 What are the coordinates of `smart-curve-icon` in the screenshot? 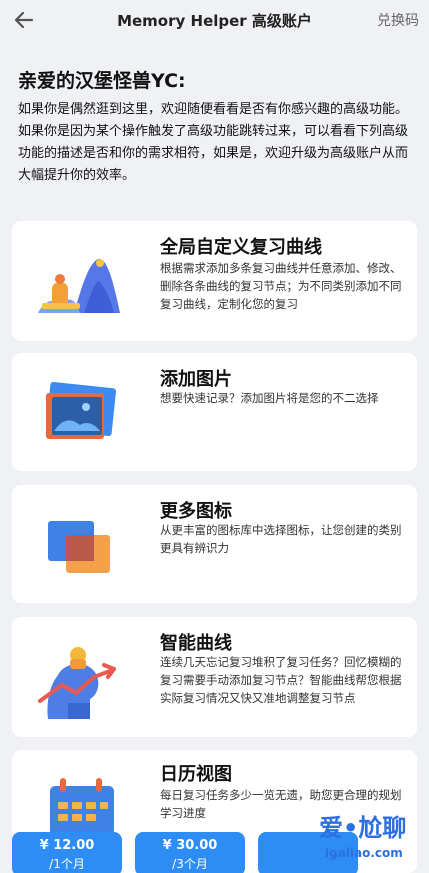 It's located at (84, 681).